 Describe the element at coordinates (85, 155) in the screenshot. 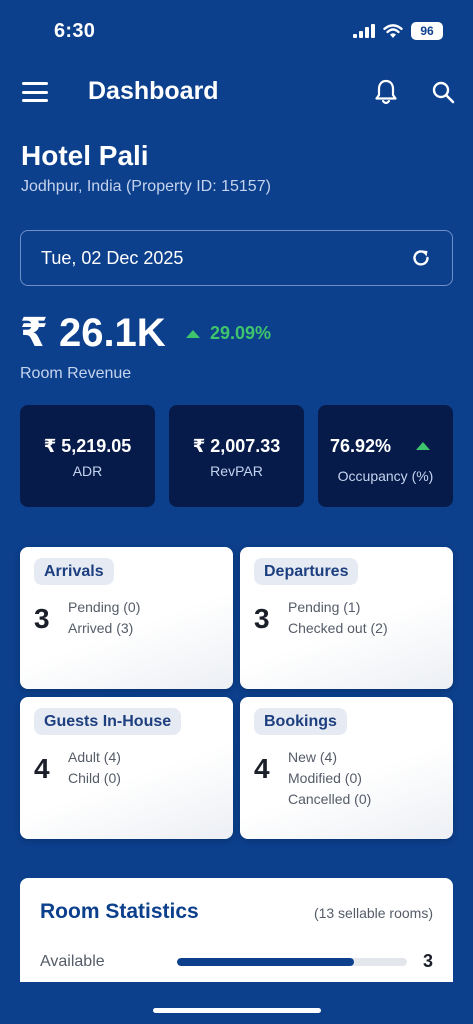

I see `hotel-name: Hotel Pali` at that location.